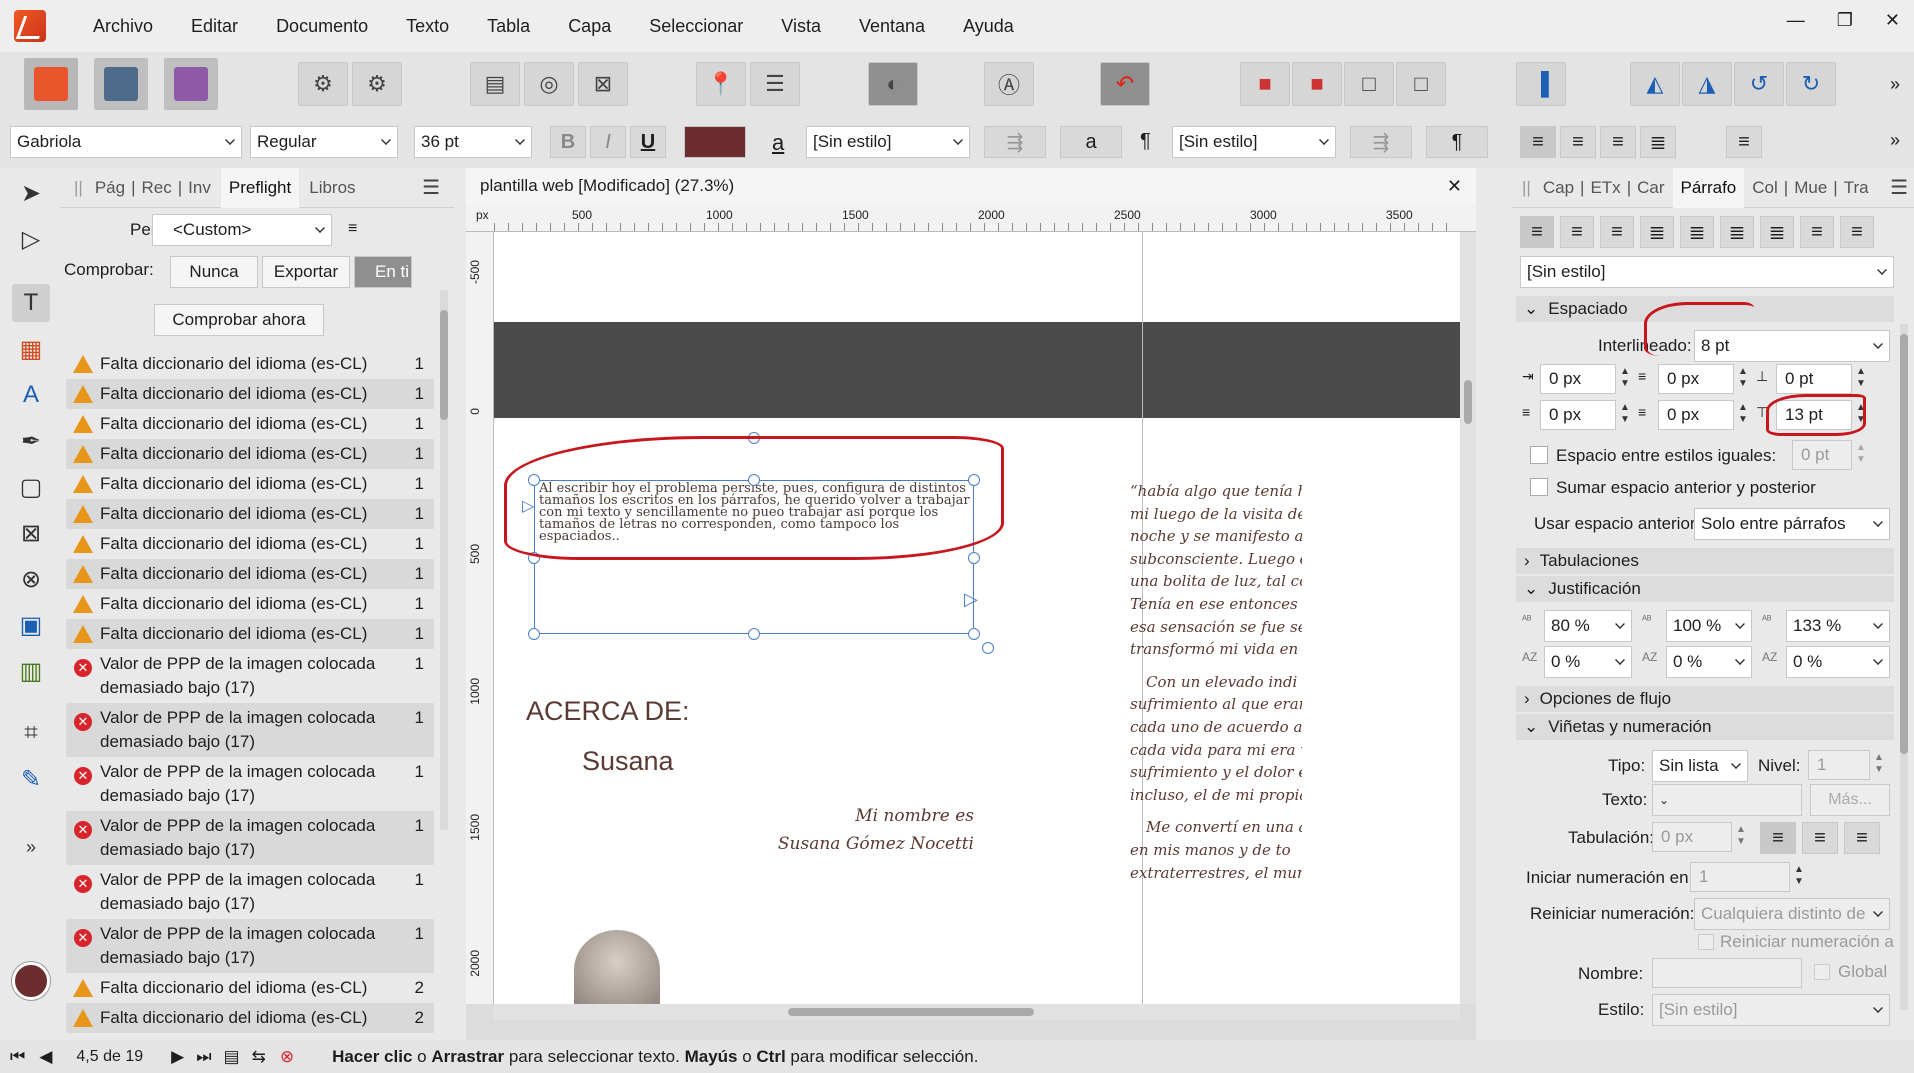 This screenshot has height=1073, width=1914. Describe the element at coordinates (1578, 379) in the screenshot. I see `indent-left-field: 0 px` at that location.